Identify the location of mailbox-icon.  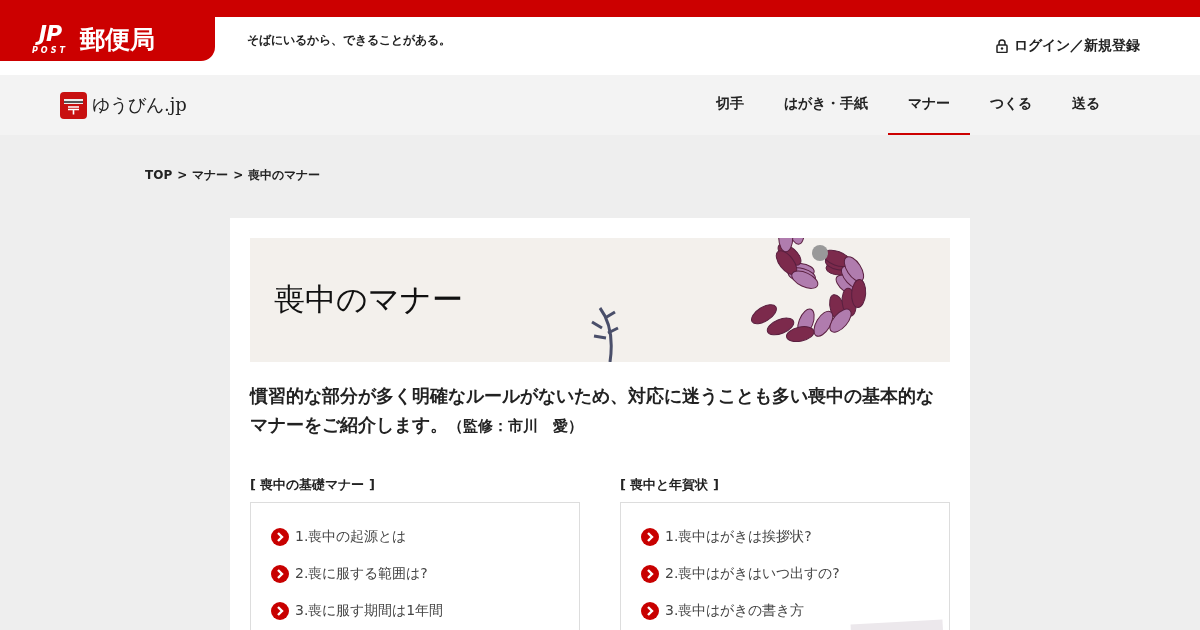
(73, 105).